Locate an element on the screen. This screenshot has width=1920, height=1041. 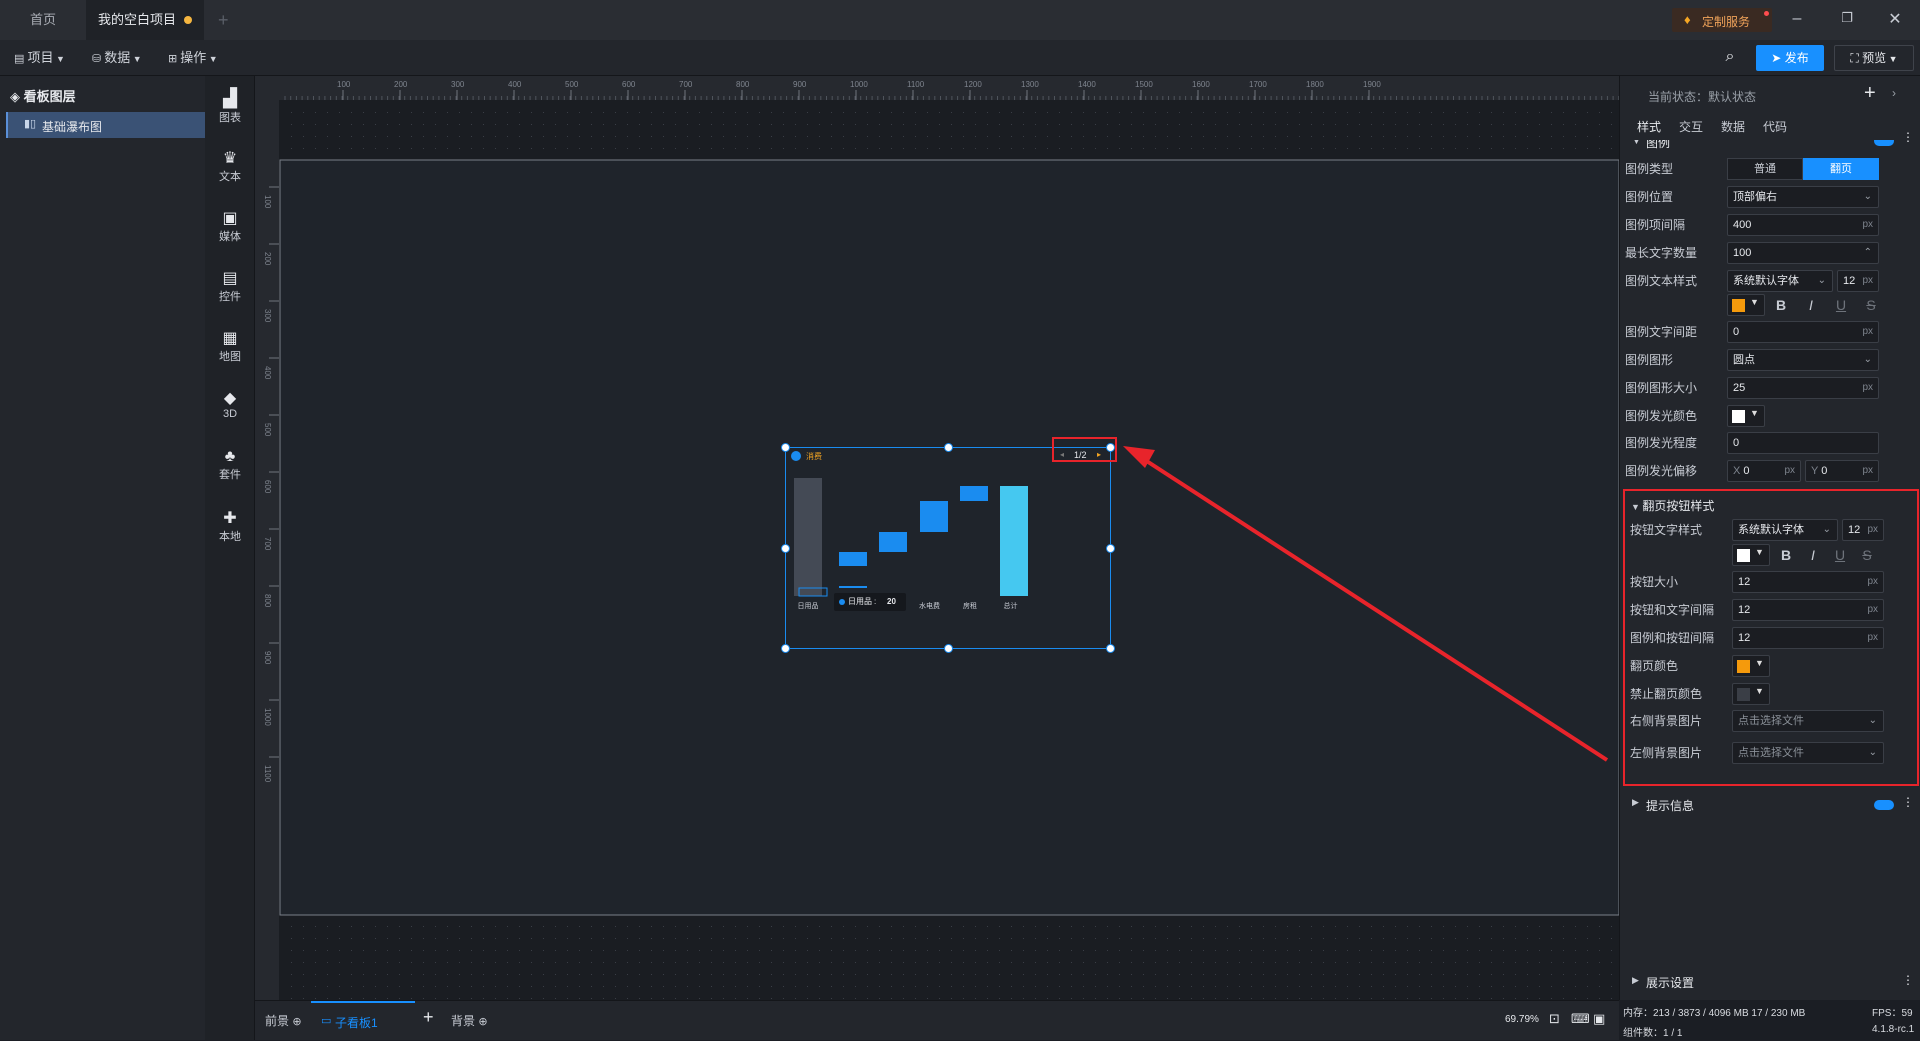
preview-label: 预览 is located at coordinates (1874, 58).